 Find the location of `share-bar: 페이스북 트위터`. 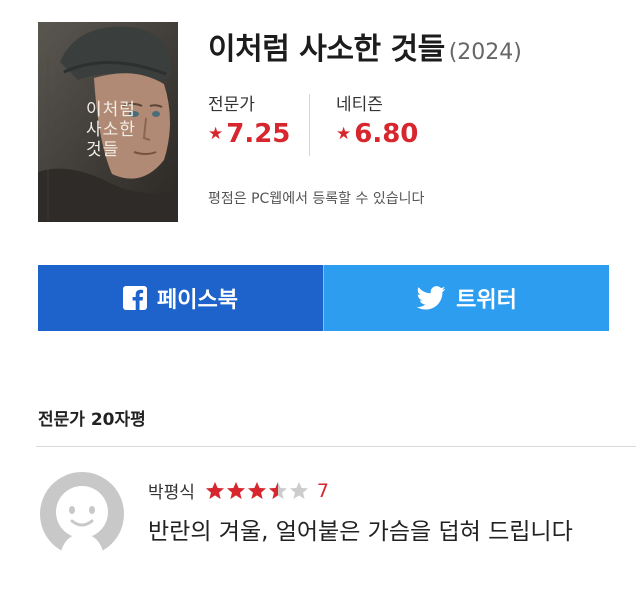

share-bar: 페이스북 트위터 is located at coordinates (323, 298).